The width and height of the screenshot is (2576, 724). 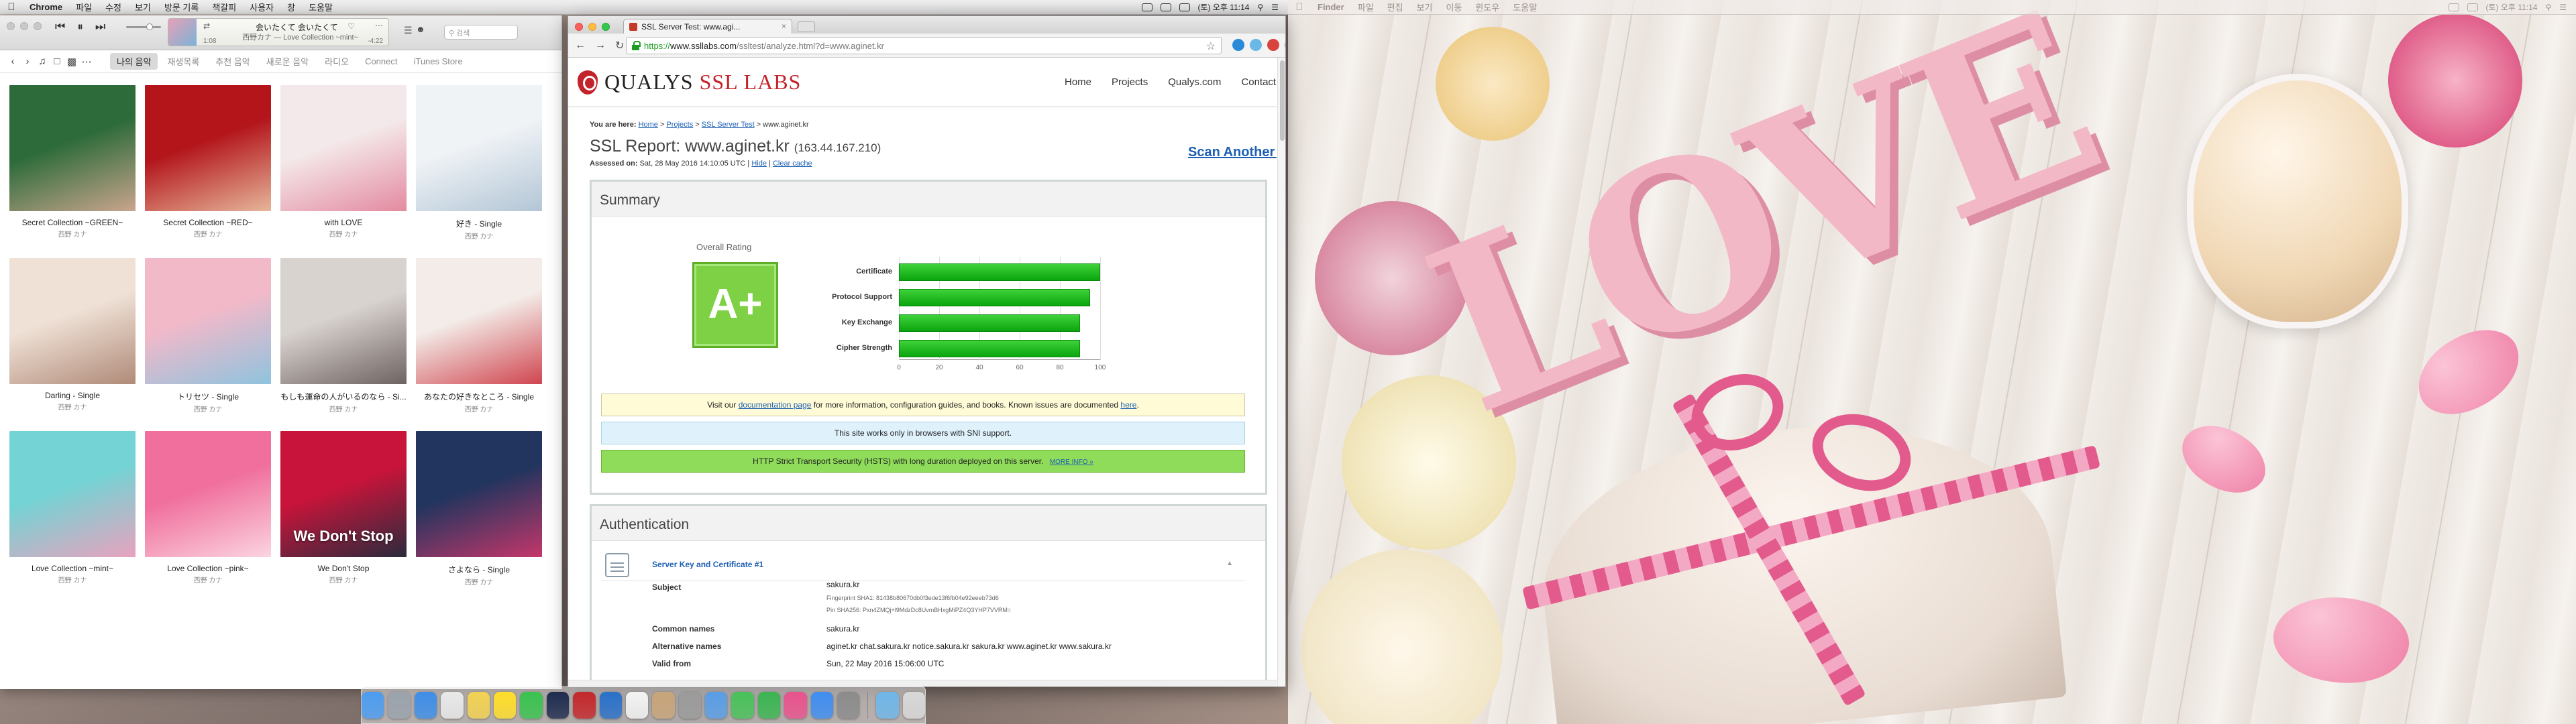 What do you see at coordinates (580, 46) in the screenshot?
I see `back-icon: ←` at bounding box center [580, 46].